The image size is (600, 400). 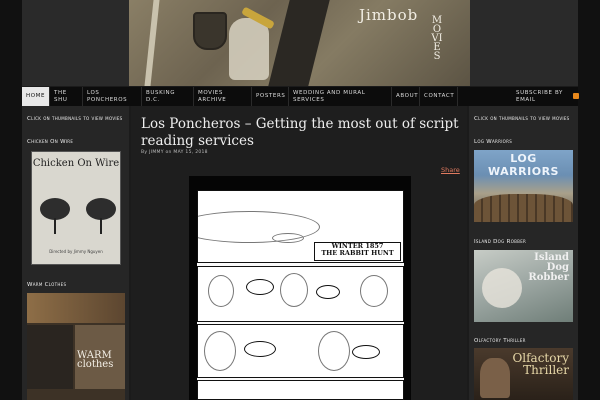 I want to click on share-link: Share, so click(x=450, y=170).